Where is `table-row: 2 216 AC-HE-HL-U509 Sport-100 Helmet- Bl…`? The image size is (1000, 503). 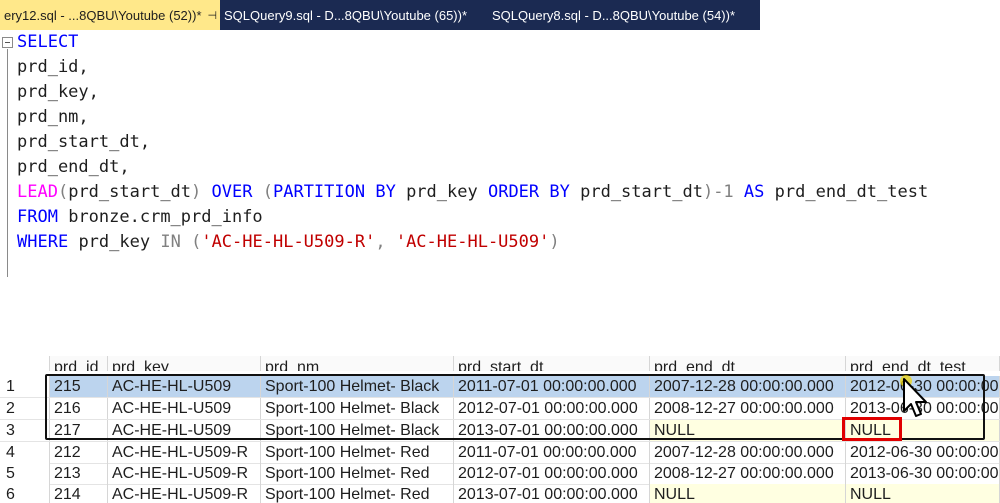 table-row: 2 216 AC-HE-HL-U509 Sport-100 Helmet- Bl… is located at coordinates (500, 408).